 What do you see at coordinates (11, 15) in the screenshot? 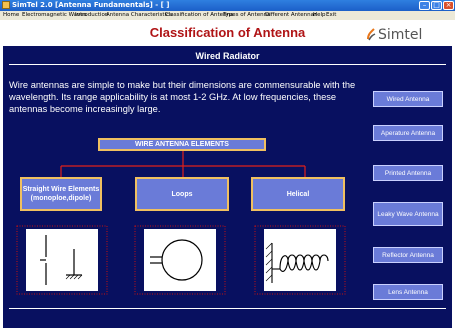
I see `menu-home: Home` at bounding box center [11, 15].